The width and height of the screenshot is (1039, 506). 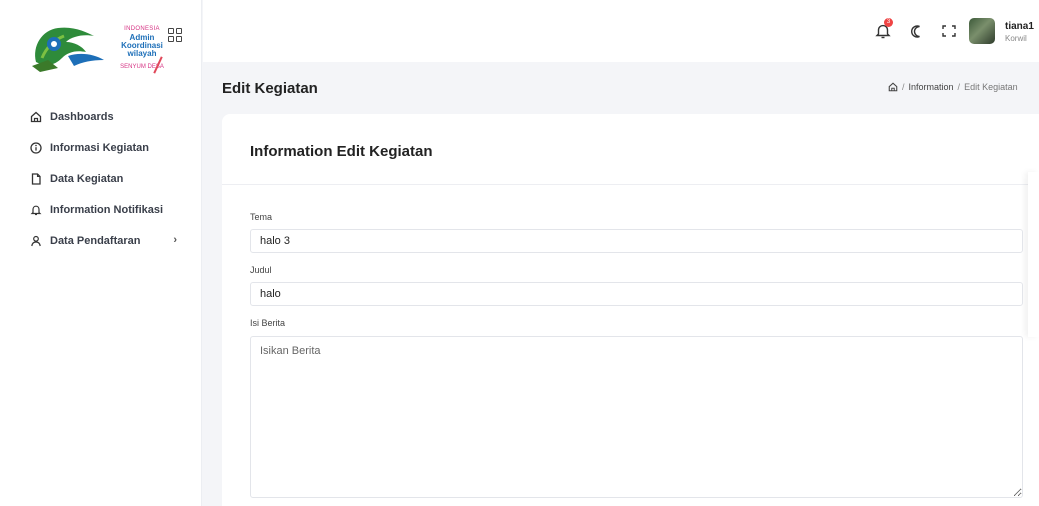 What do you see at coordinates (268, 323) in the screenshot?
I see `isi-berita-label: Isi Berita` at bounding box center [268, 323].